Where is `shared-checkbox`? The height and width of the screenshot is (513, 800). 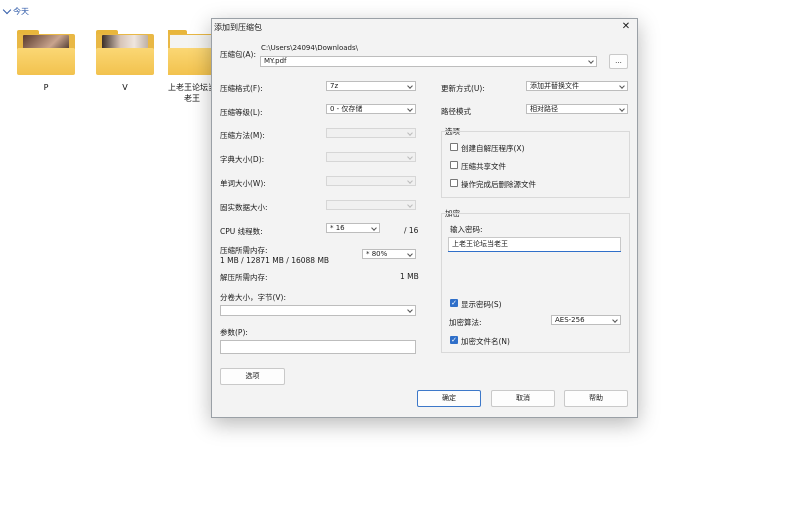
shared-checkbox is located at coordinates (454, 165).